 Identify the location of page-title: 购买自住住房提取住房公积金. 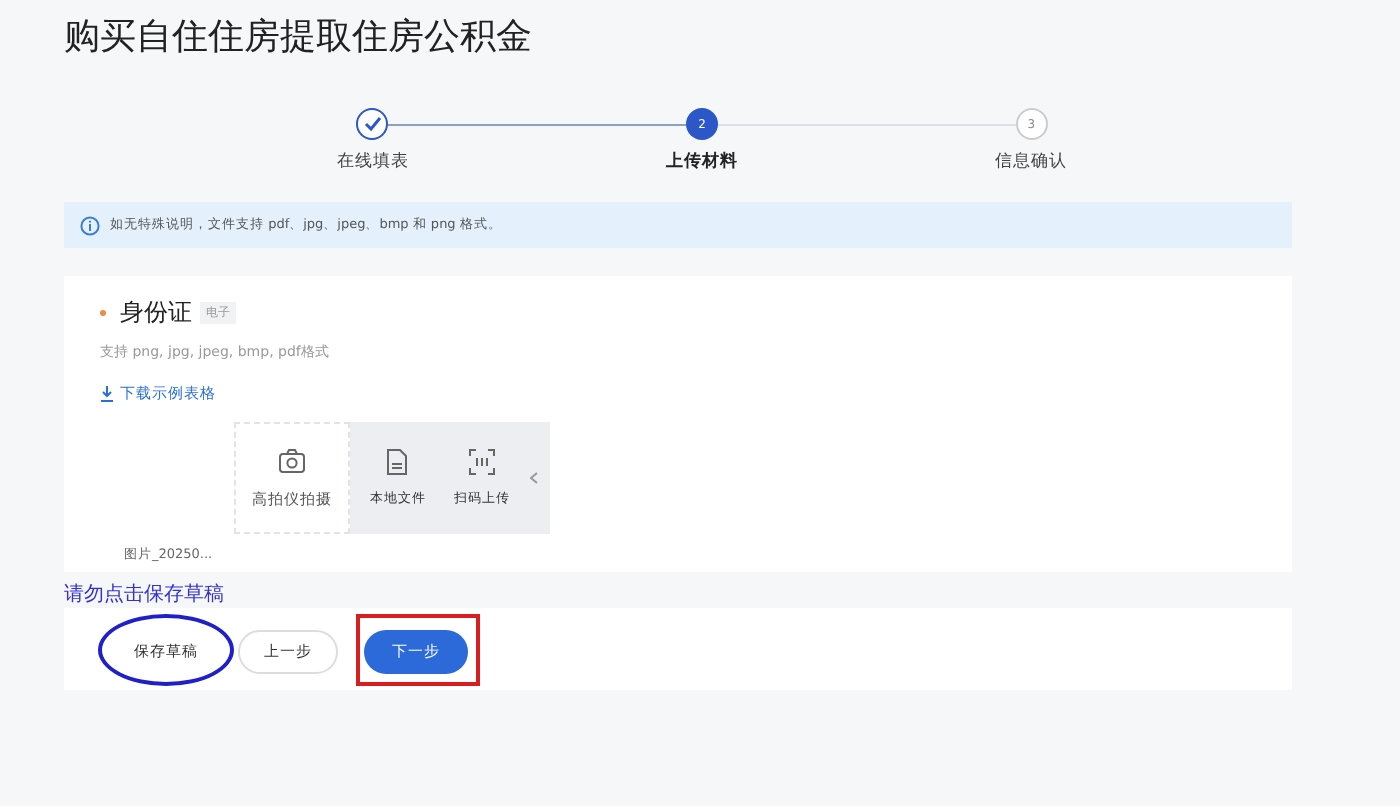
(299, 38).